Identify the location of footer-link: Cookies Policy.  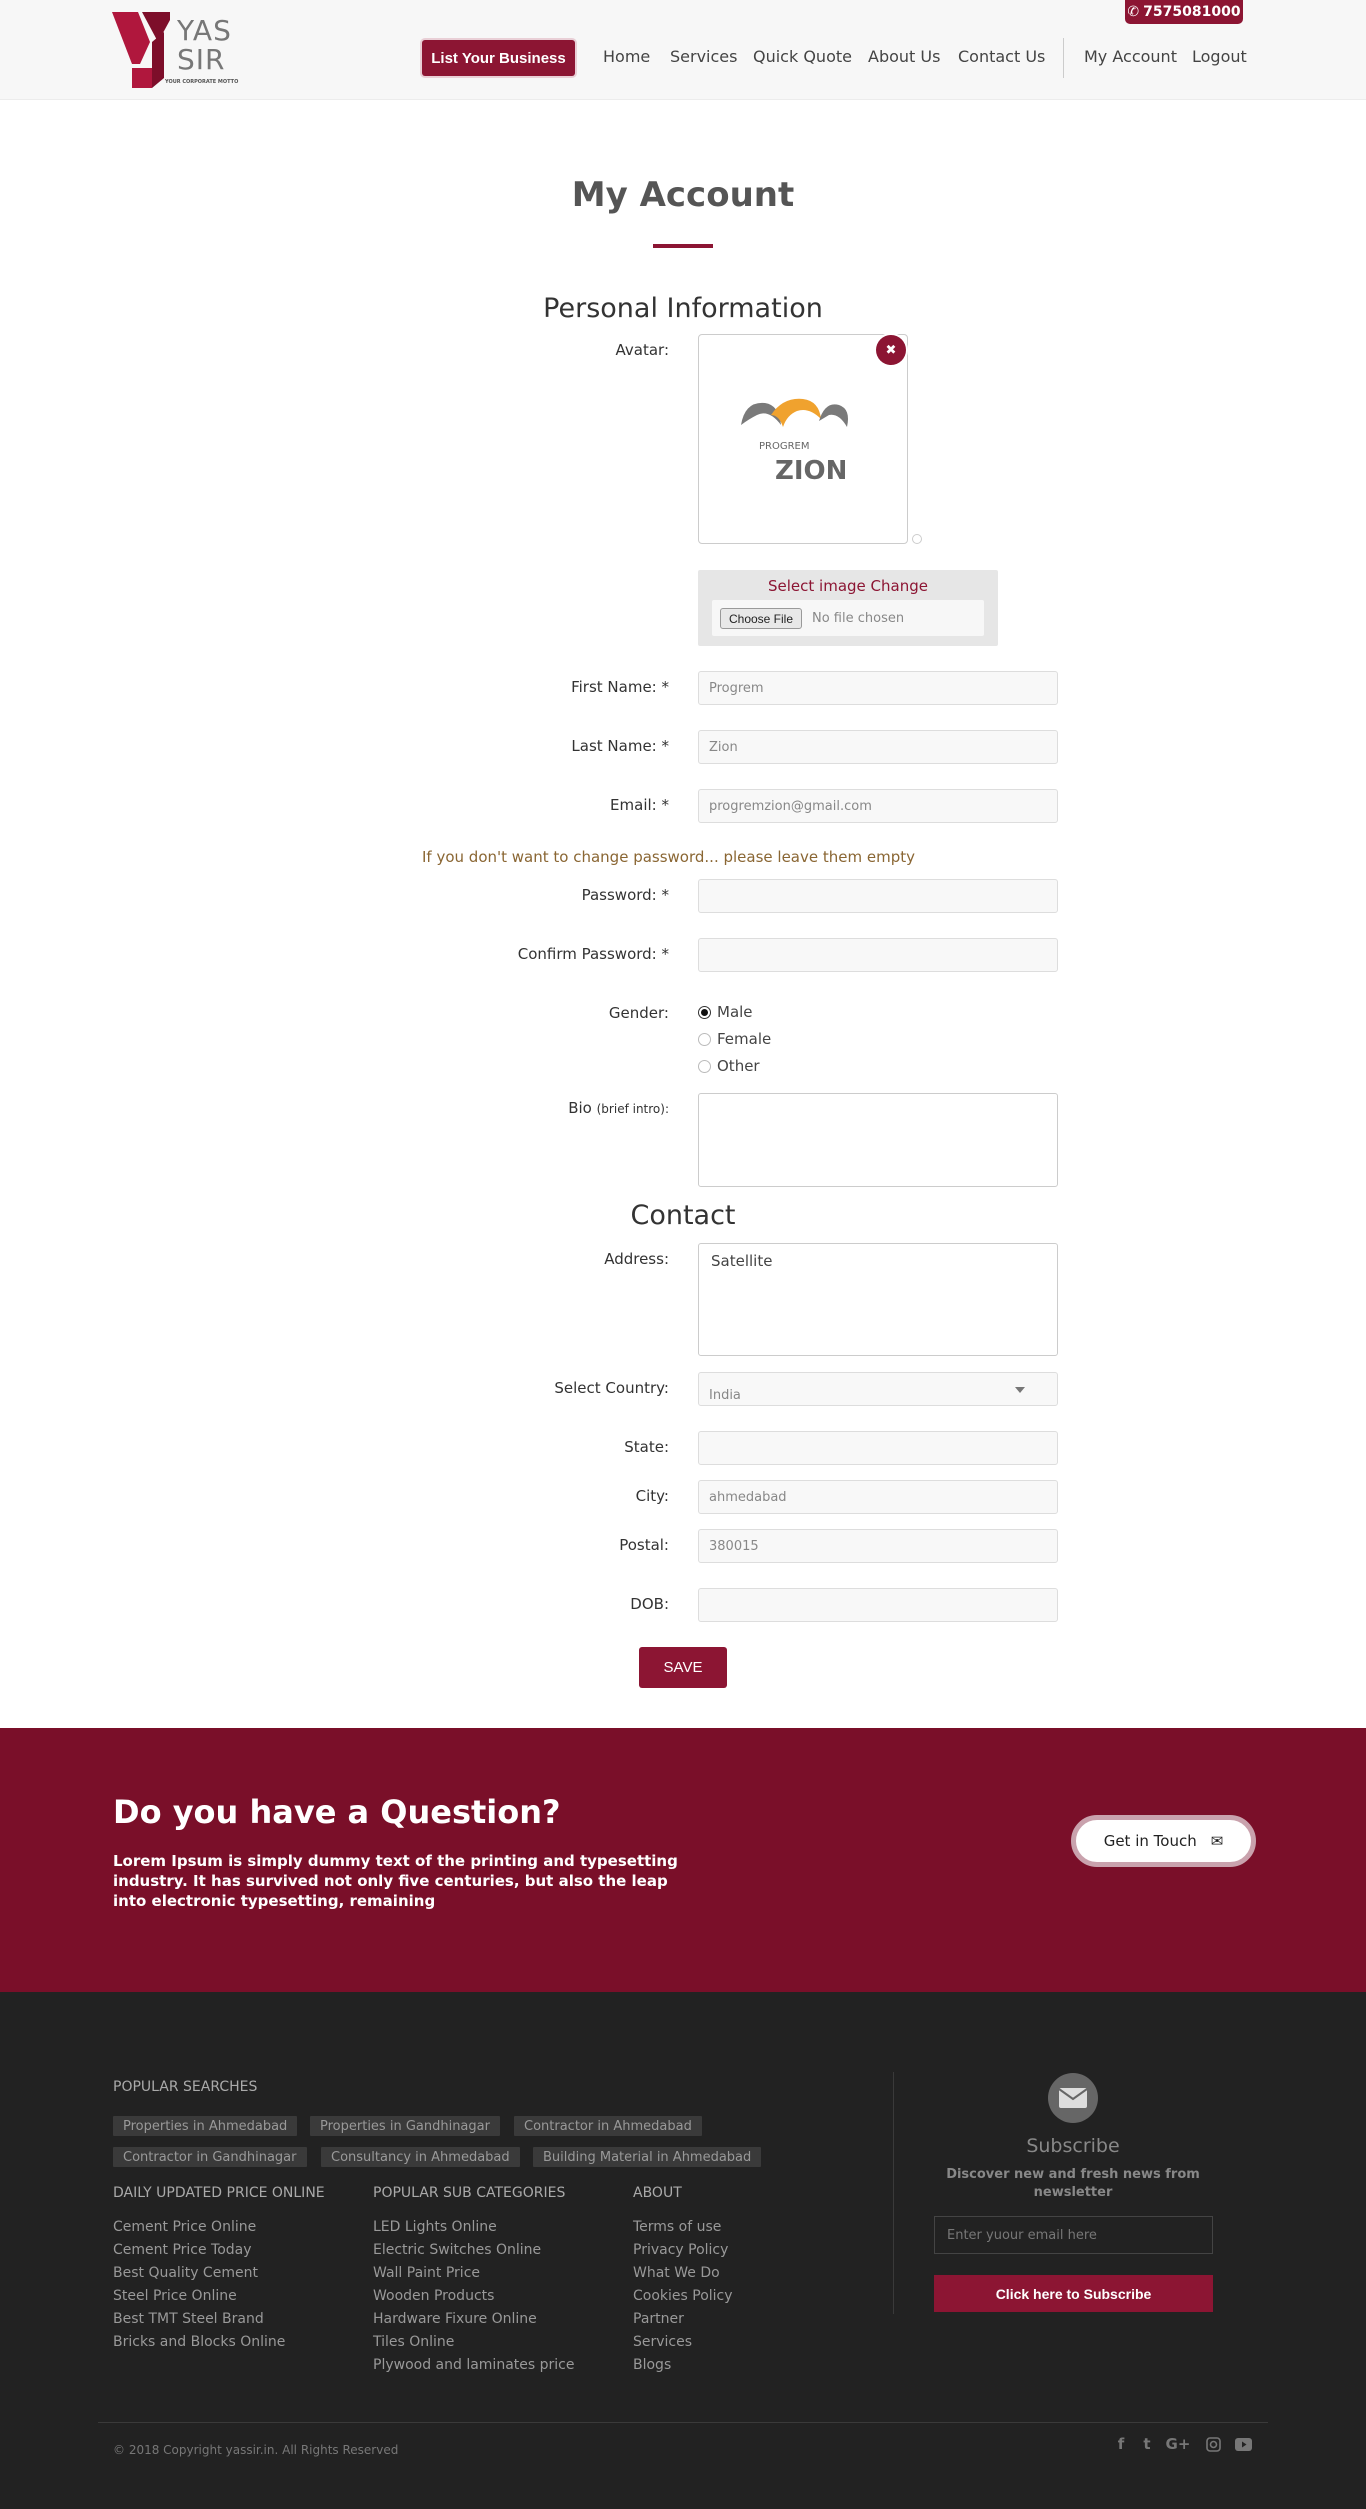
(683, 2296).